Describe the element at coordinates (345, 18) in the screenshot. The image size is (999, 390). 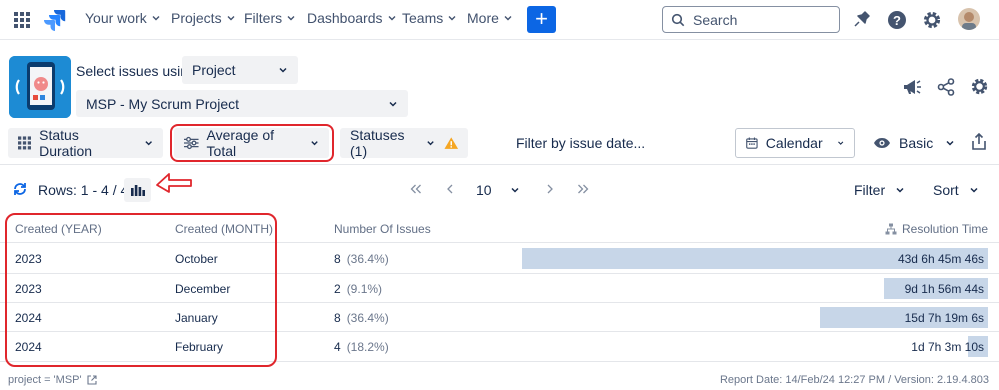
I see `nav-label: Dashboards` at that location.